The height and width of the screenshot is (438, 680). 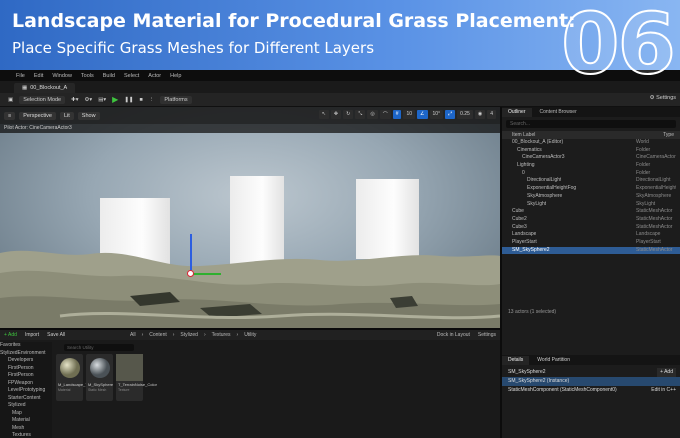 What do you see at coordinates (10, 335) in the screenshot?
I see `add-button: + Add` at bounding box center [10, 335].